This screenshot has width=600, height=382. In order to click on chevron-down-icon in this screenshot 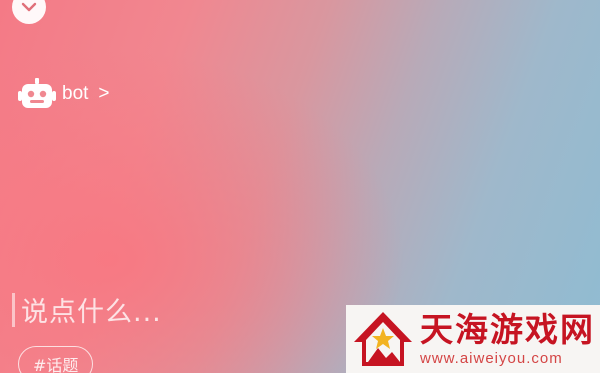, I will do `click(29, 7)`.